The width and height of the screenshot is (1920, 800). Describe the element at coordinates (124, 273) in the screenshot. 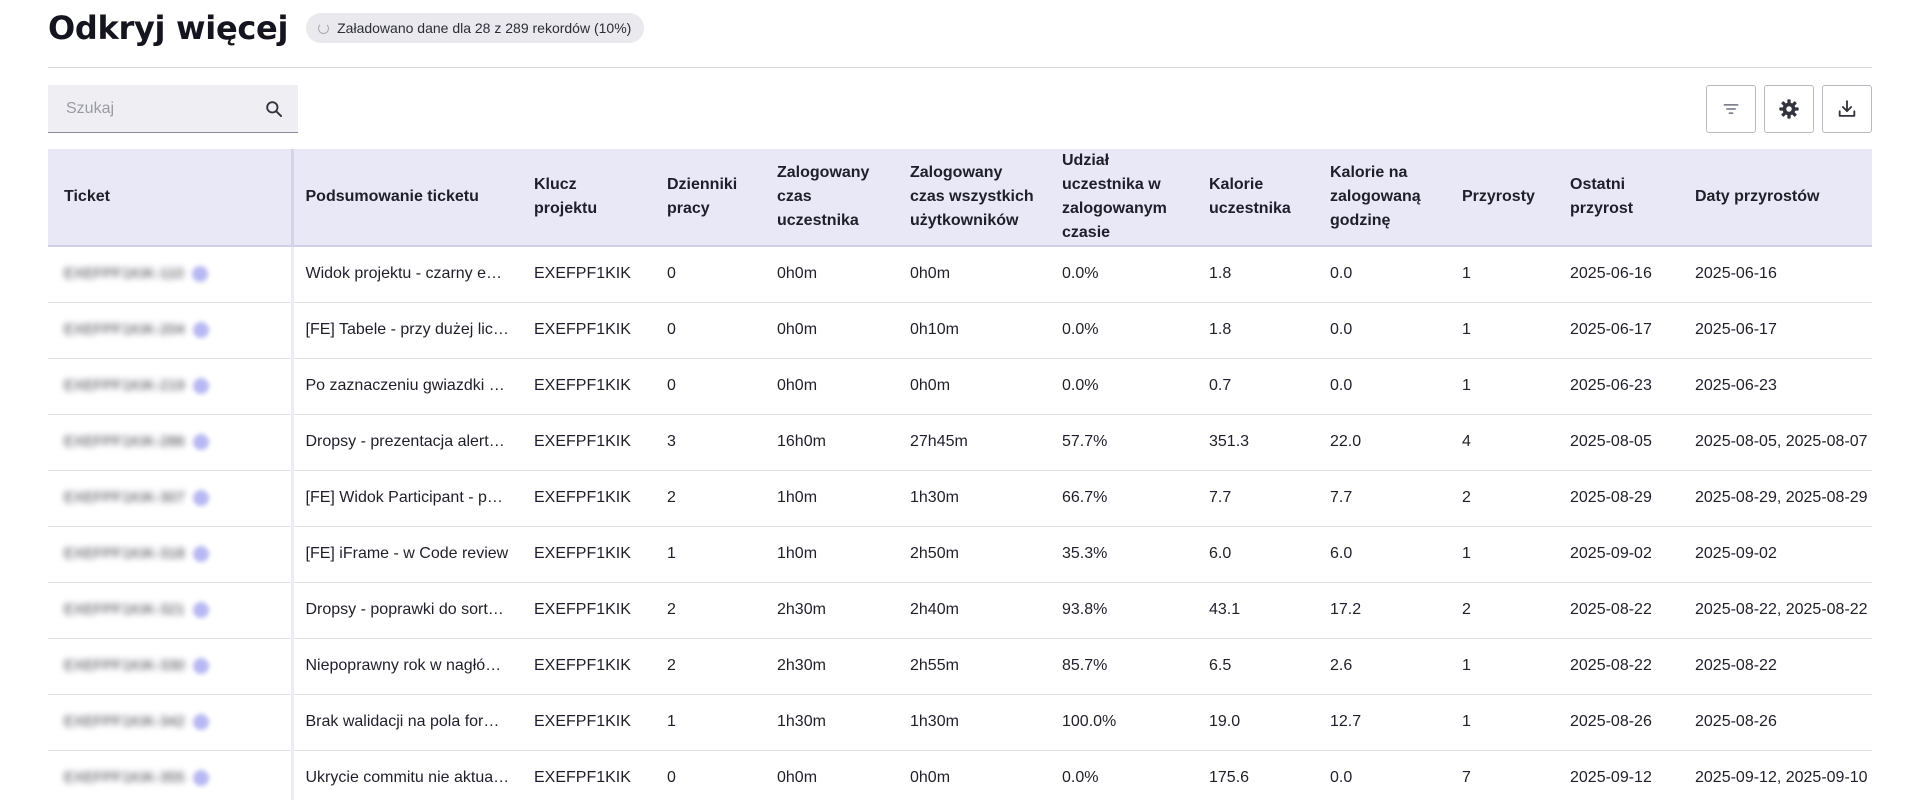

I see `ticket-id: EXEFPF1KIK-110` at that location.